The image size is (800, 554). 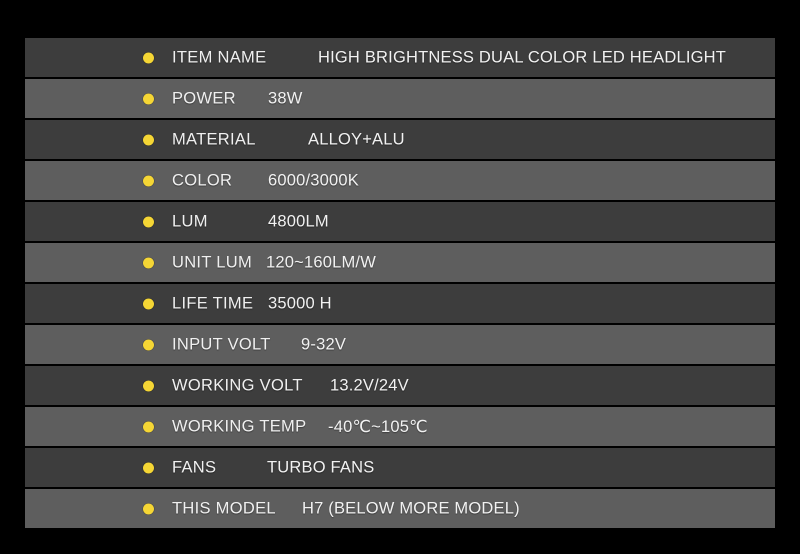 What do you see at coordinates (212, 262) in the screenshot?
I see `spec-label: UNIT LUM` at bounding box center [212, 262].